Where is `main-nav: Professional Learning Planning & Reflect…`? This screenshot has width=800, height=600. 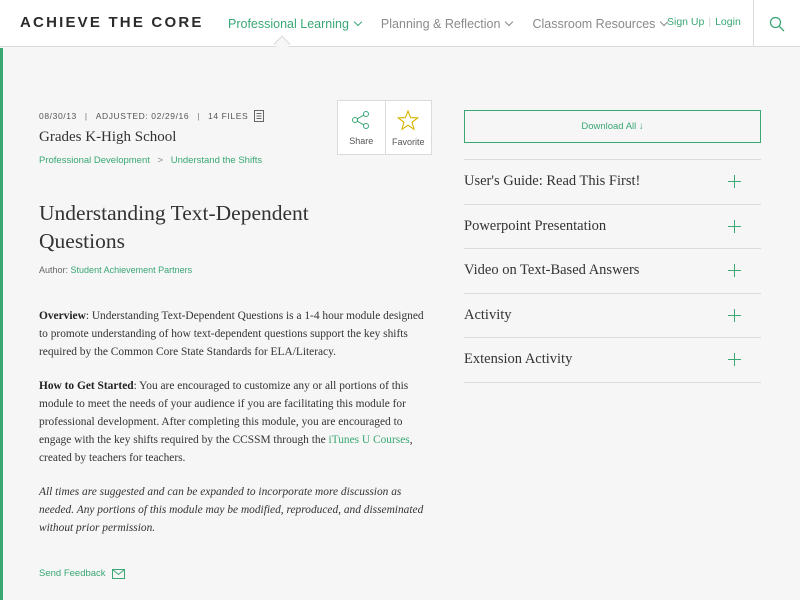 main-nav: Professional Learning Planning & Reflect… is located at coordinates (457, 23).